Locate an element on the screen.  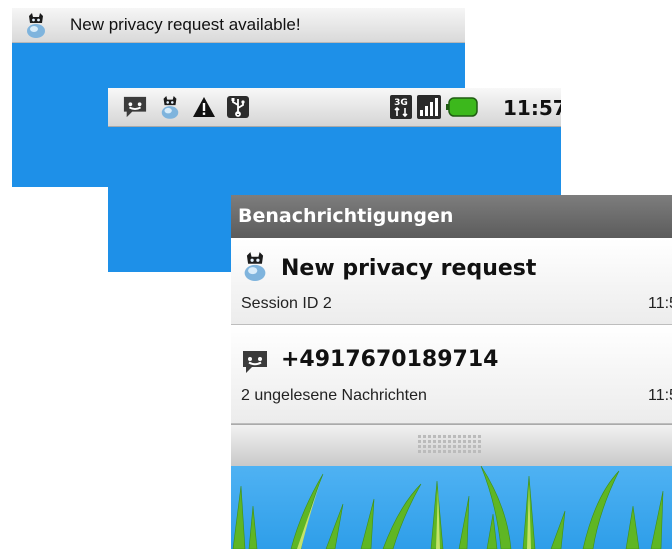
ticker-bar: New privacy request available! is located at coordinates (238, 25).